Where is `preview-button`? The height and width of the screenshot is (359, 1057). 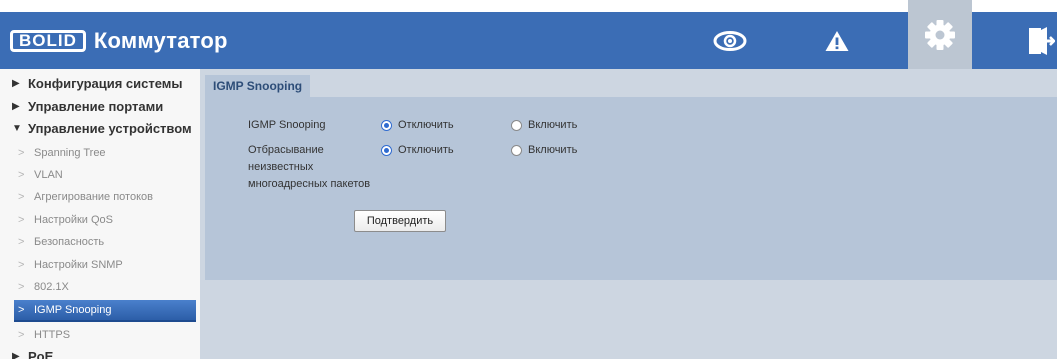
preview-button is located at coordinates (730, 40).